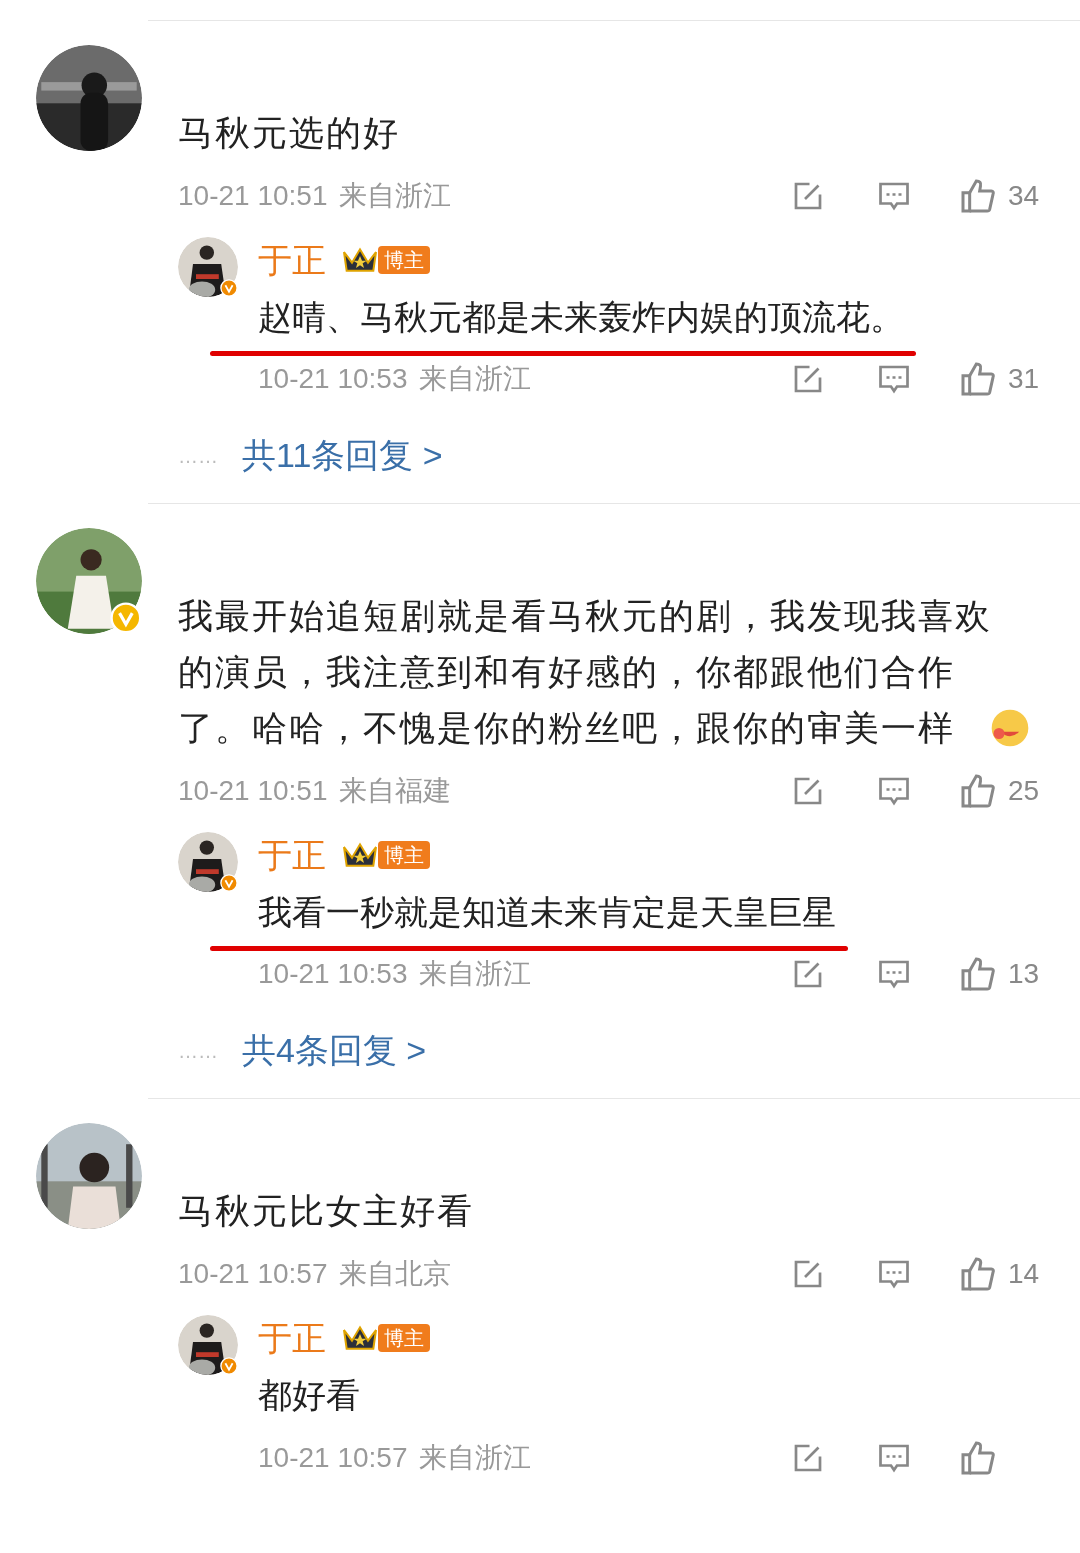  What do you see at coordinates (326, 1211) in the screenshot?
I see `comment-text: 马秋元比女主好看` at bounding box center [326, 1211].